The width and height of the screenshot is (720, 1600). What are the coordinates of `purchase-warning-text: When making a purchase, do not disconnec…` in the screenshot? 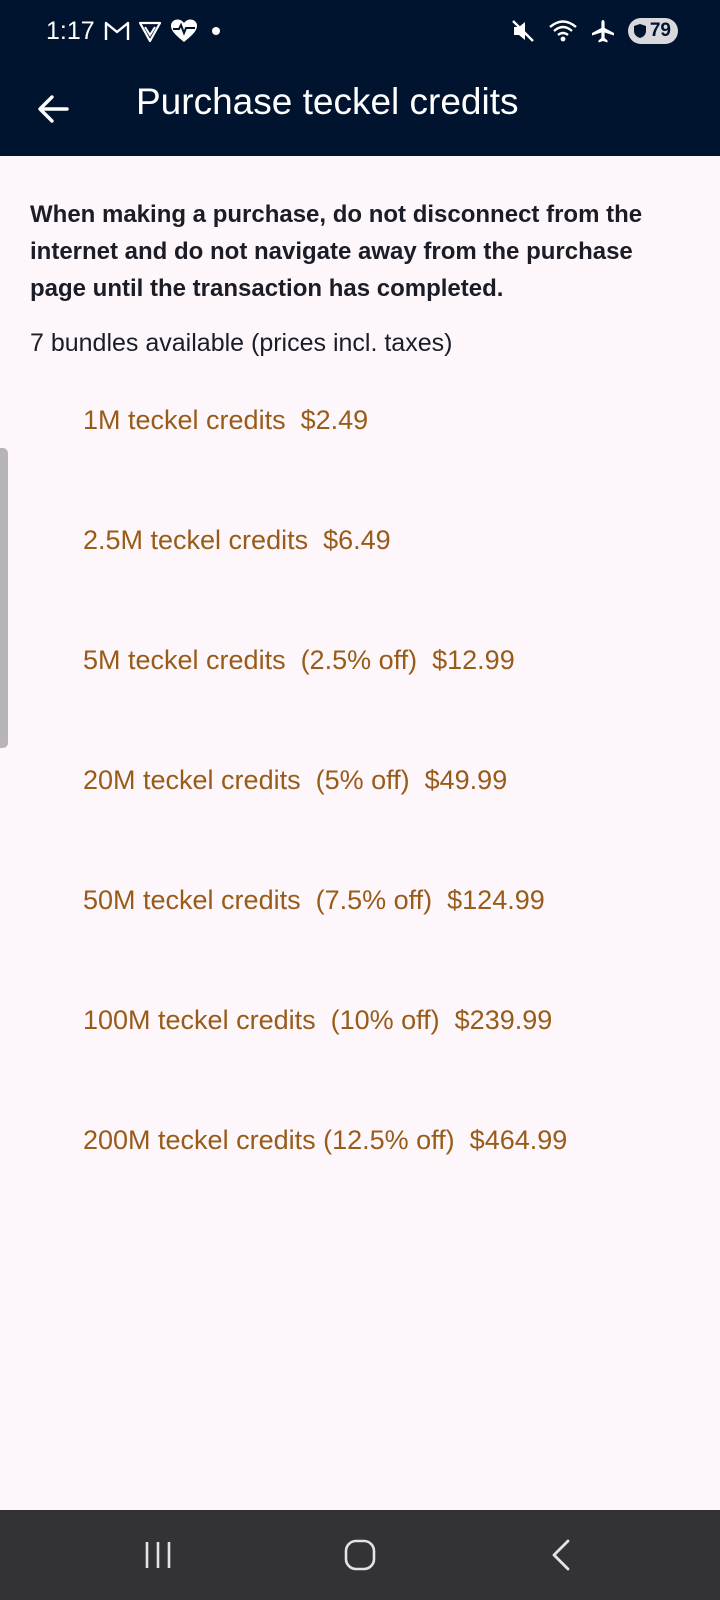 It's located at (336, 251).